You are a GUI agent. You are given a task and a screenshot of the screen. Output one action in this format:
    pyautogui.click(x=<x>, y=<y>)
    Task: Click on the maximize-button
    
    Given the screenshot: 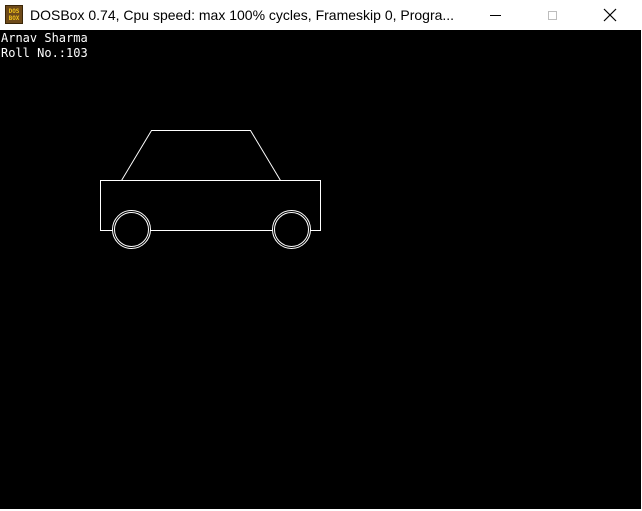 What is the action you would take?
    pyautogui.click(x=552, y=15)
    